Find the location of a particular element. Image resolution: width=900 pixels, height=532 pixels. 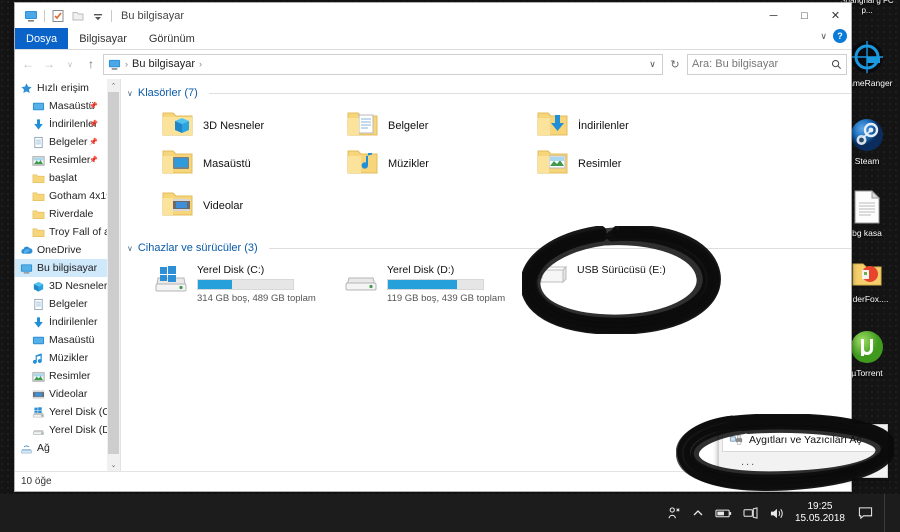

tab-gorunum: Görünüm is located at coordinates (172, 38).